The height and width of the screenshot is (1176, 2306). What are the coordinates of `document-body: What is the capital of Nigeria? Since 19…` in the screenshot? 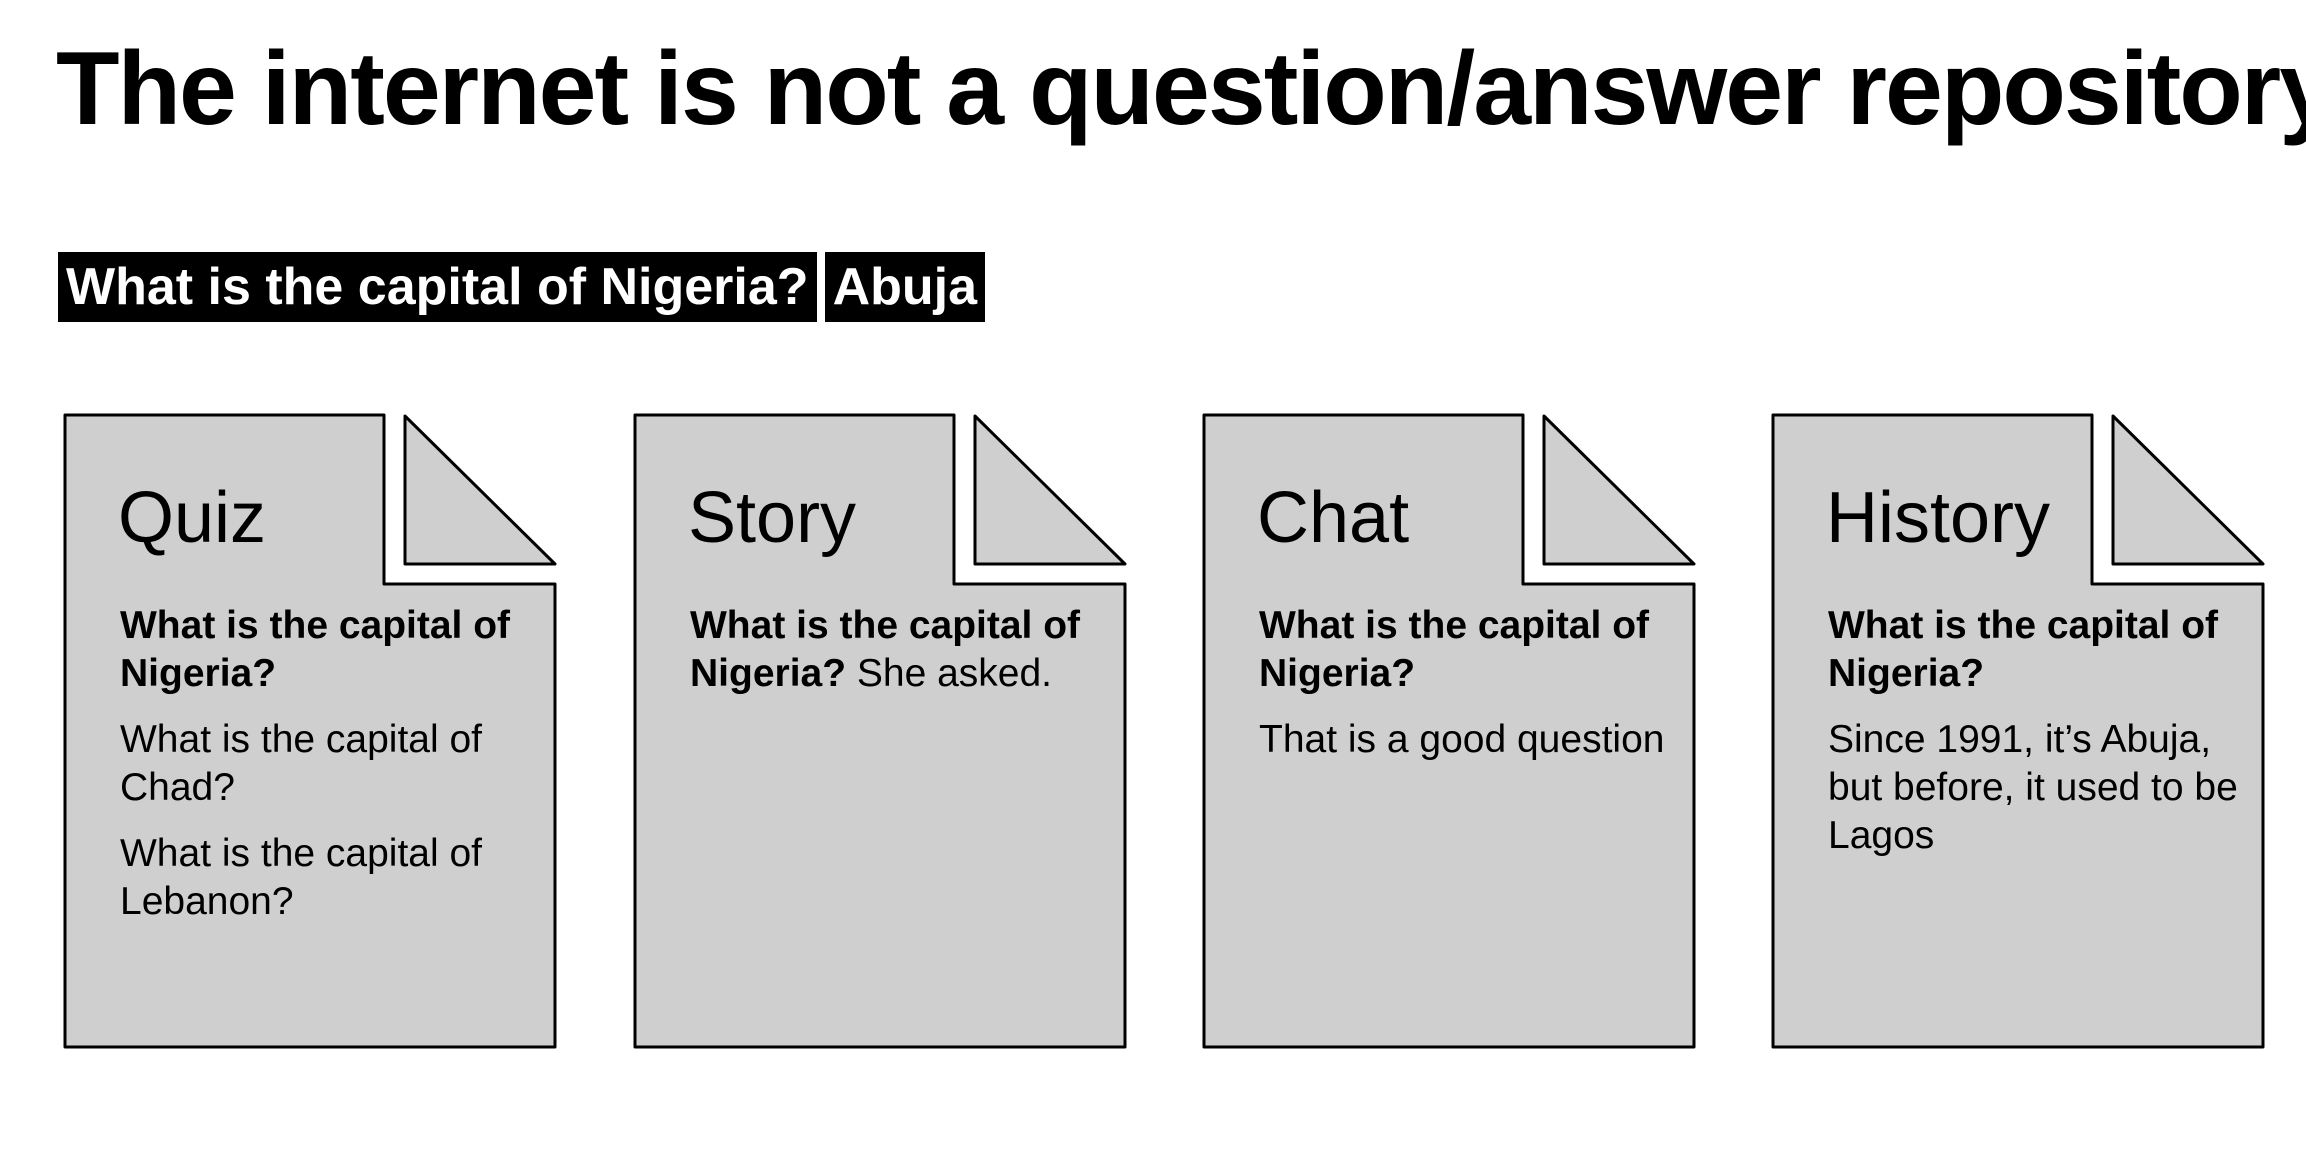 It's located at (2038, 744).